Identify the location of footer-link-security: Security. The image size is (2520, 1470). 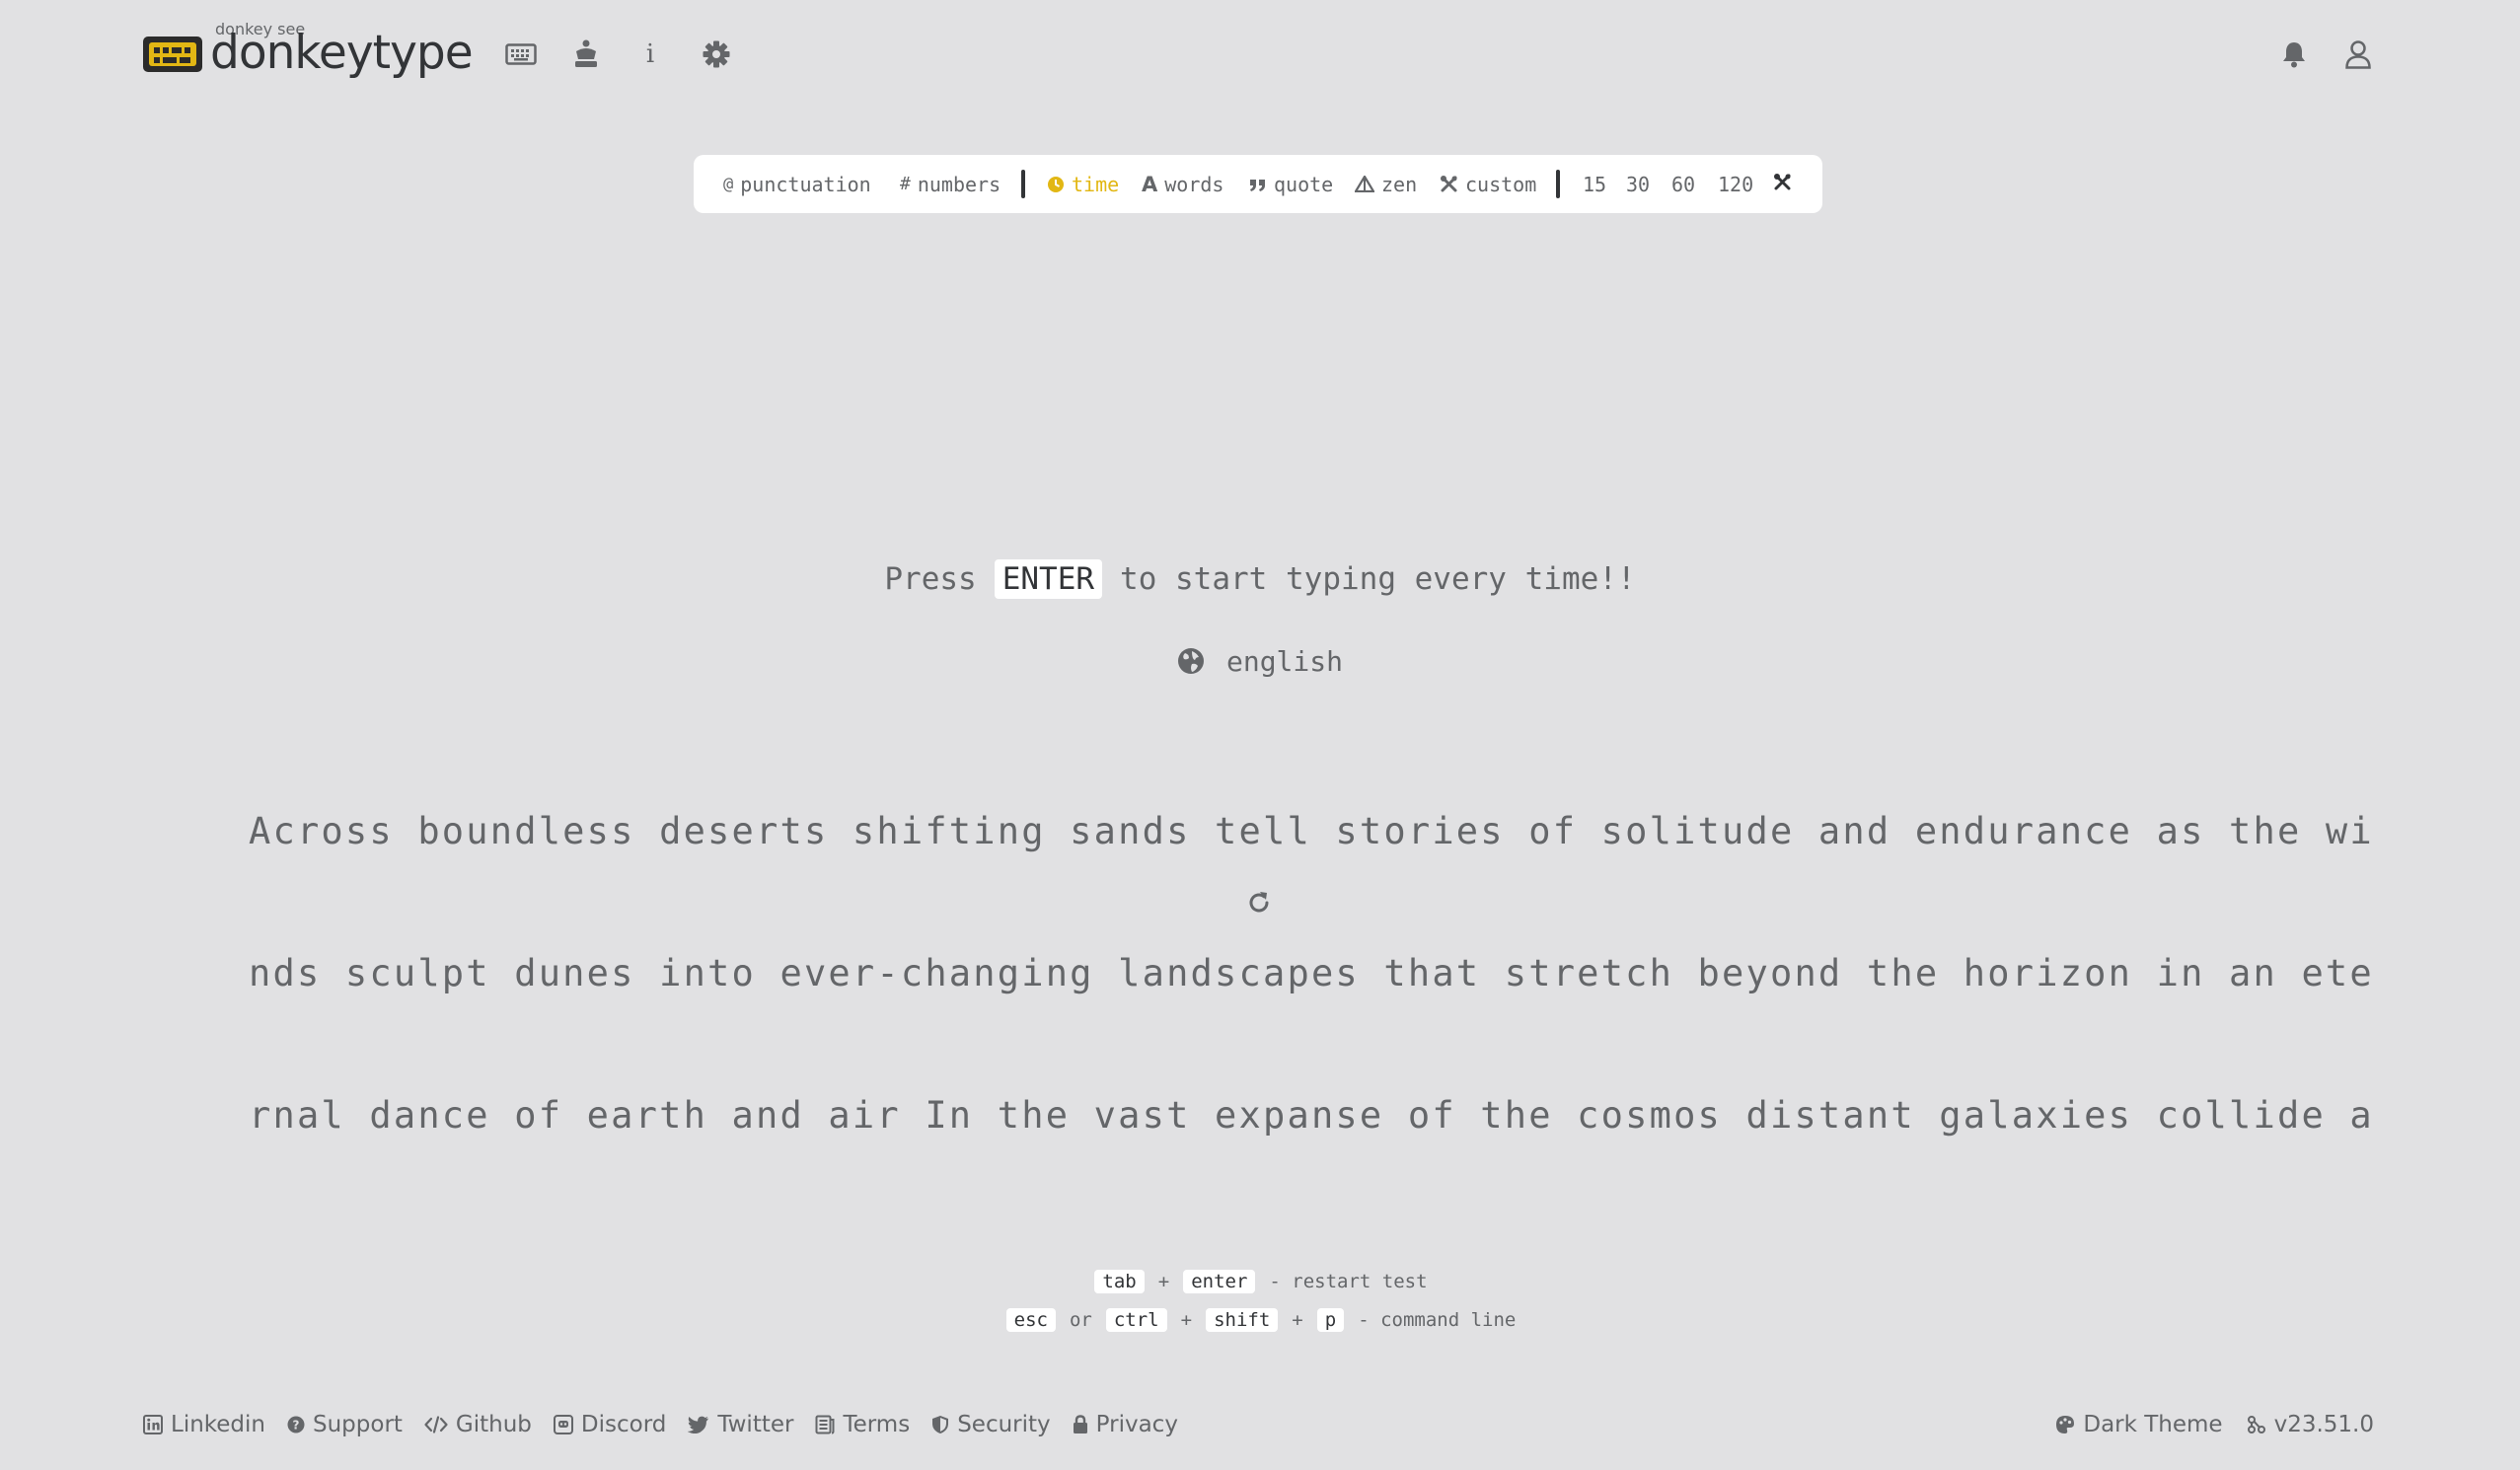
(991, 1424).